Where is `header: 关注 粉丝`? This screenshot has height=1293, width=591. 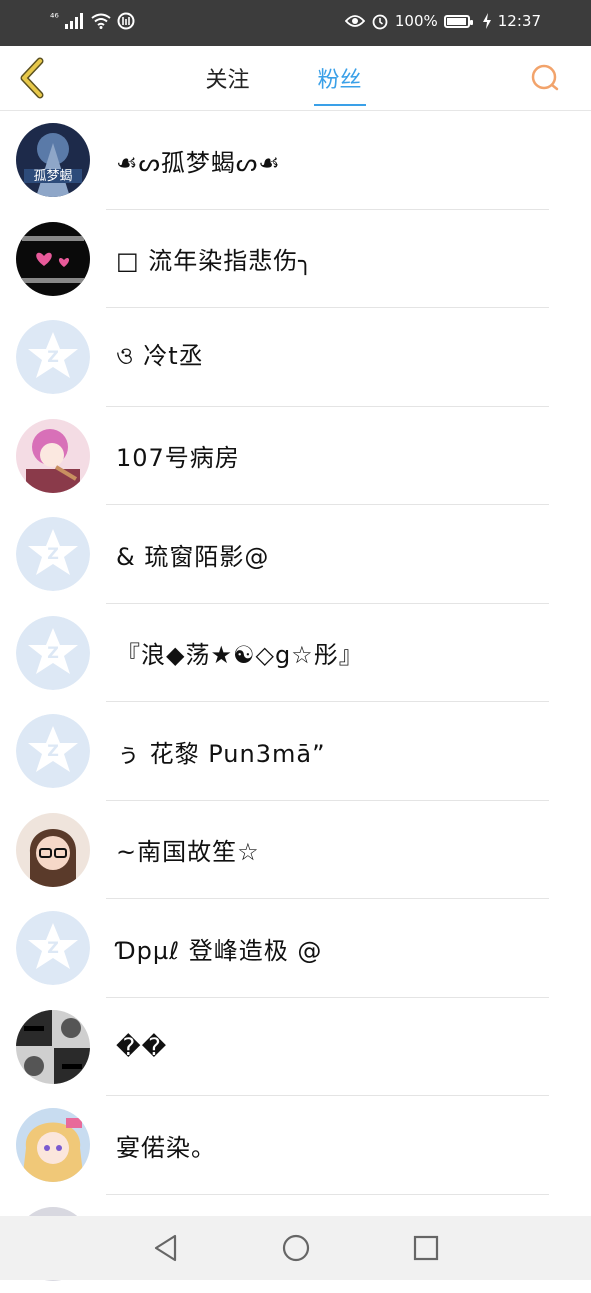
header: 关注 粉丝 is located at coordinates (295, 78).